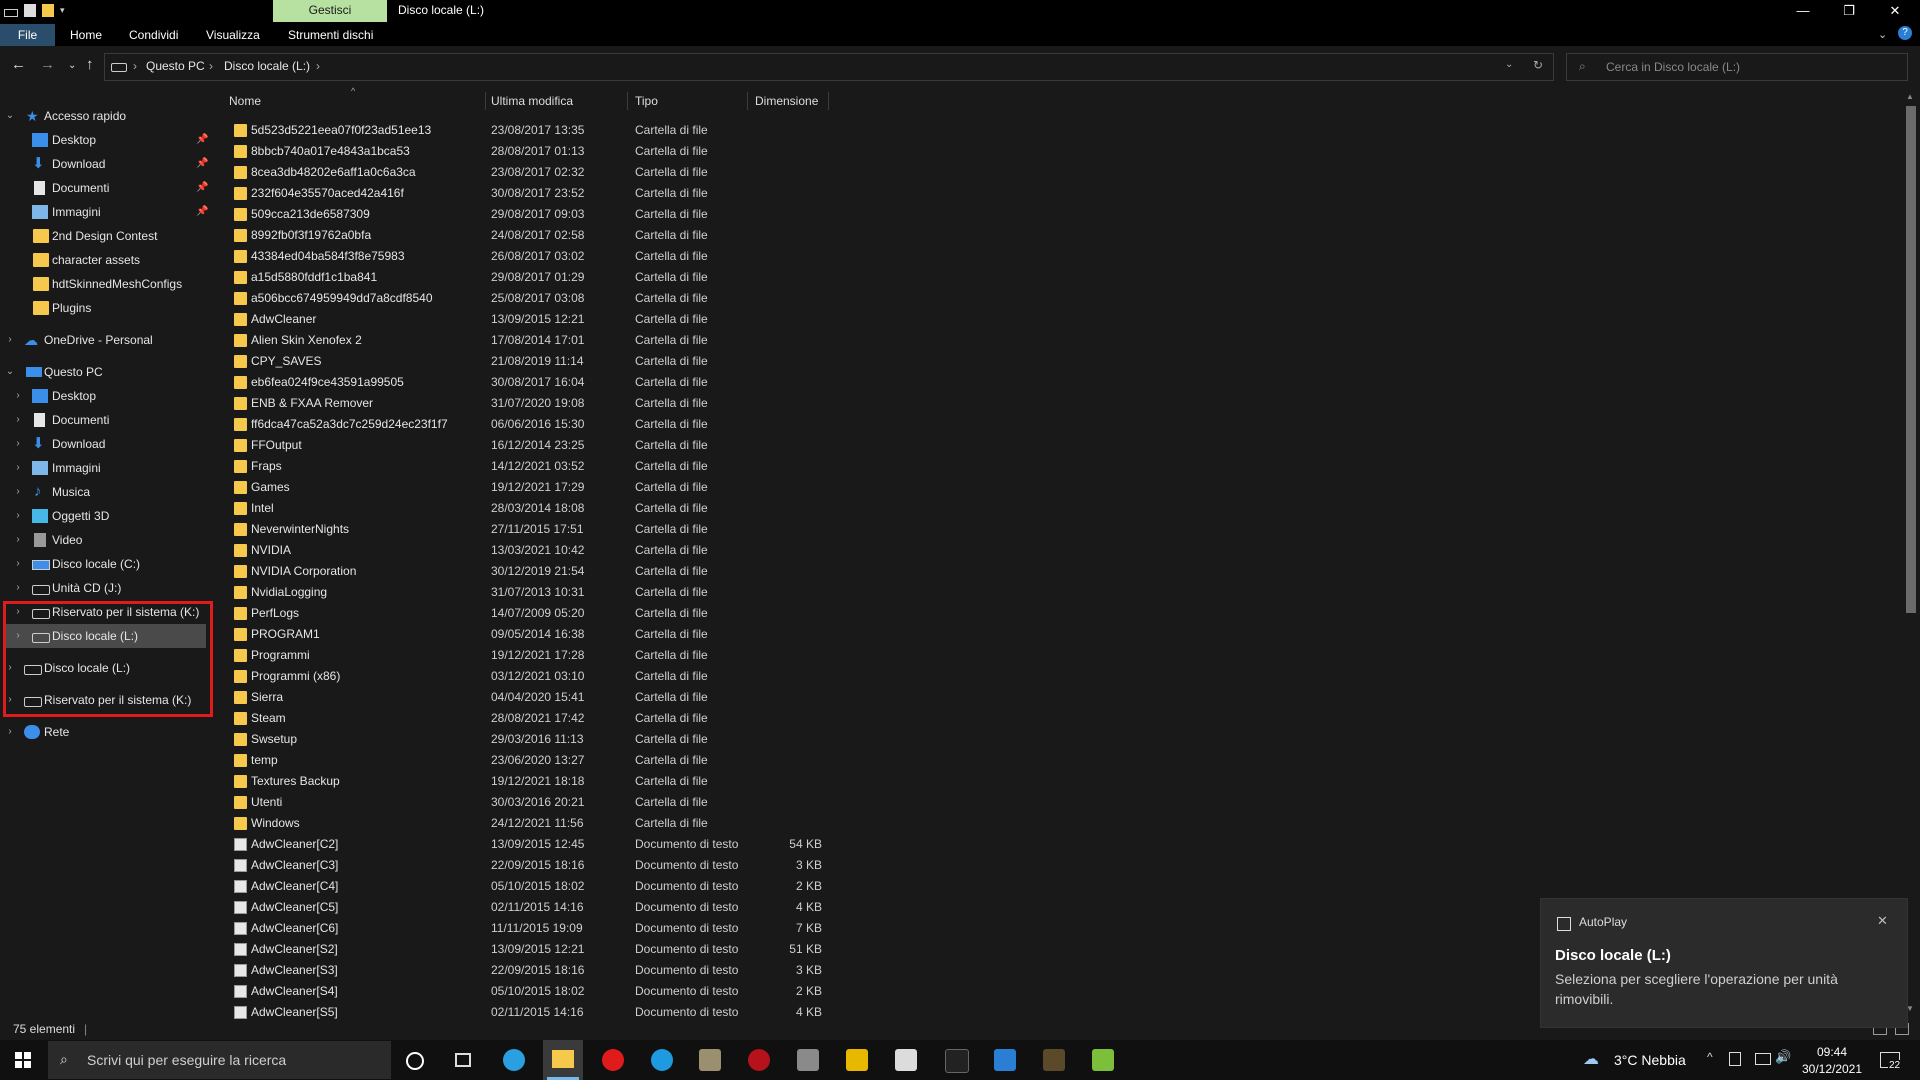 The width and height of the screenshot is (1920, 1080). Describe the element at coordinates (330, 11) in the screenshot. I see `manage-context-tab: Gestisci` at that location.